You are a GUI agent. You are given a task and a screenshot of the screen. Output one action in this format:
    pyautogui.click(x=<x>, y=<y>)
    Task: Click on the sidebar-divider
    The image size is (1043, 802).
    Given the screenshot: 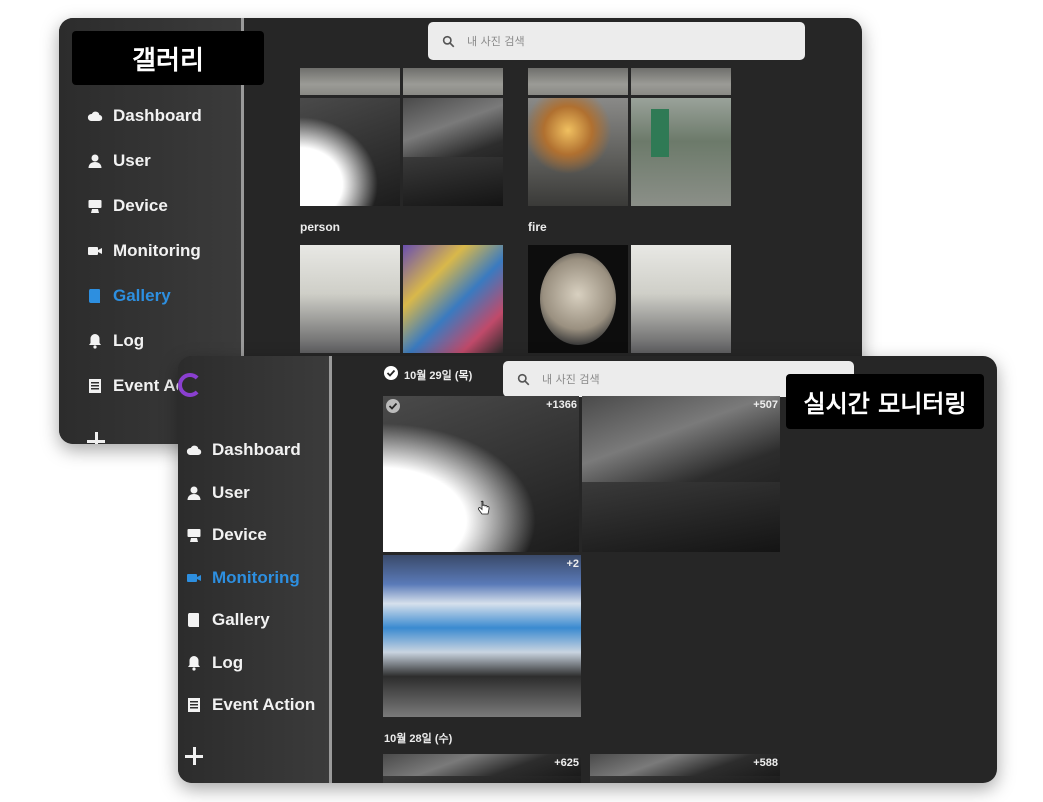 What is the action you would take?
    pyautogui.click(x=330, y=569)
    